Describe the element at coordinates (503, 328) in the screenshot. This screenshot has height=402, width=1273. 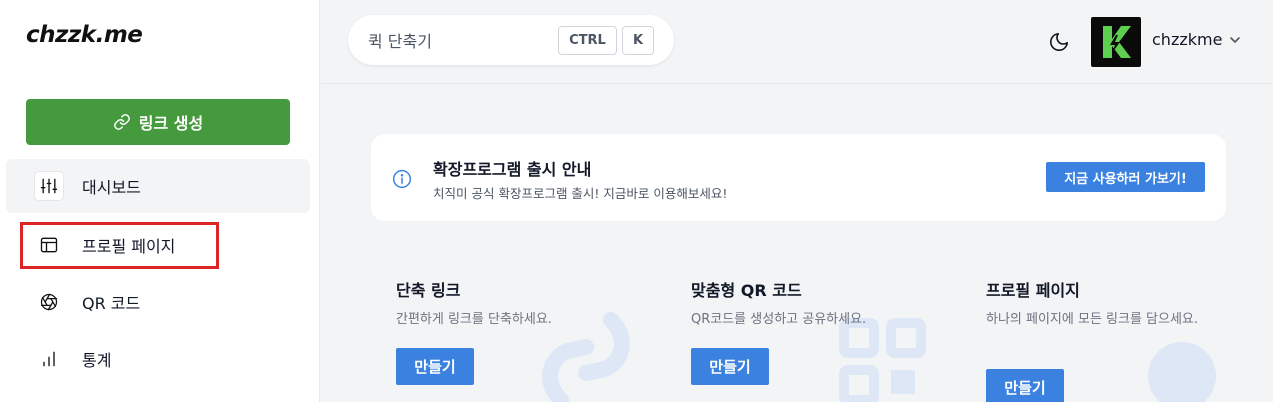
I see `card-short-link: 단축 링크 간편하게 링크를 단축하세요. 만들기` at that location.